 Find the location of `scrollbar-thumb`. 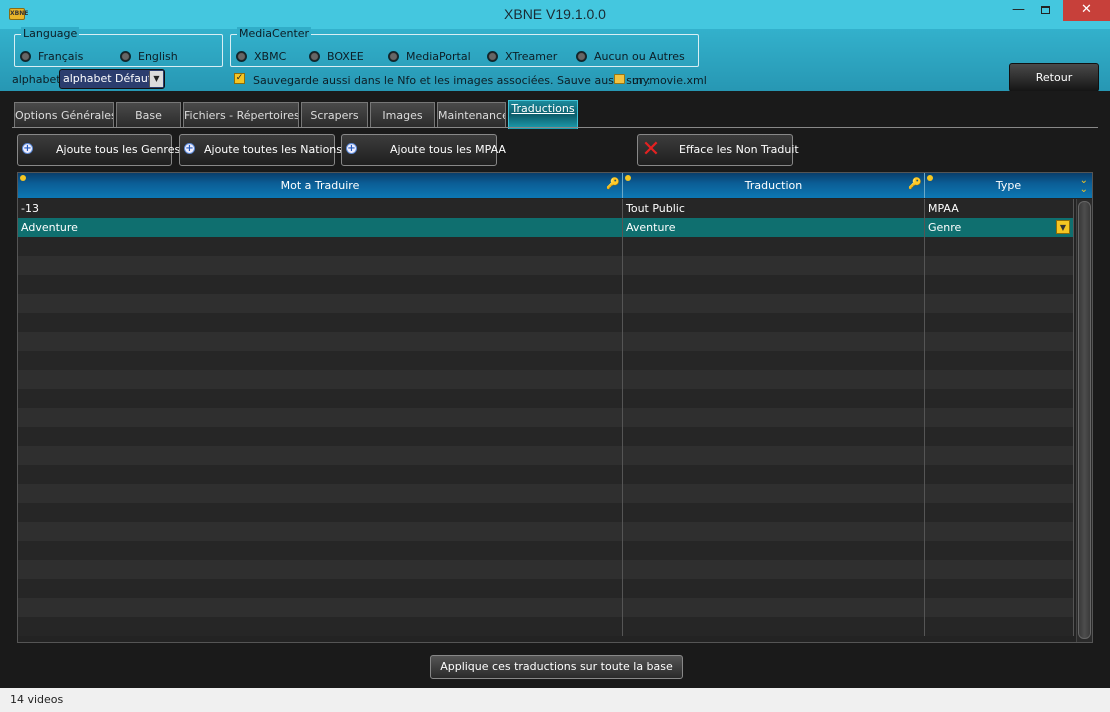

scrollbar-thumb is located at coordinates (1084, 420).